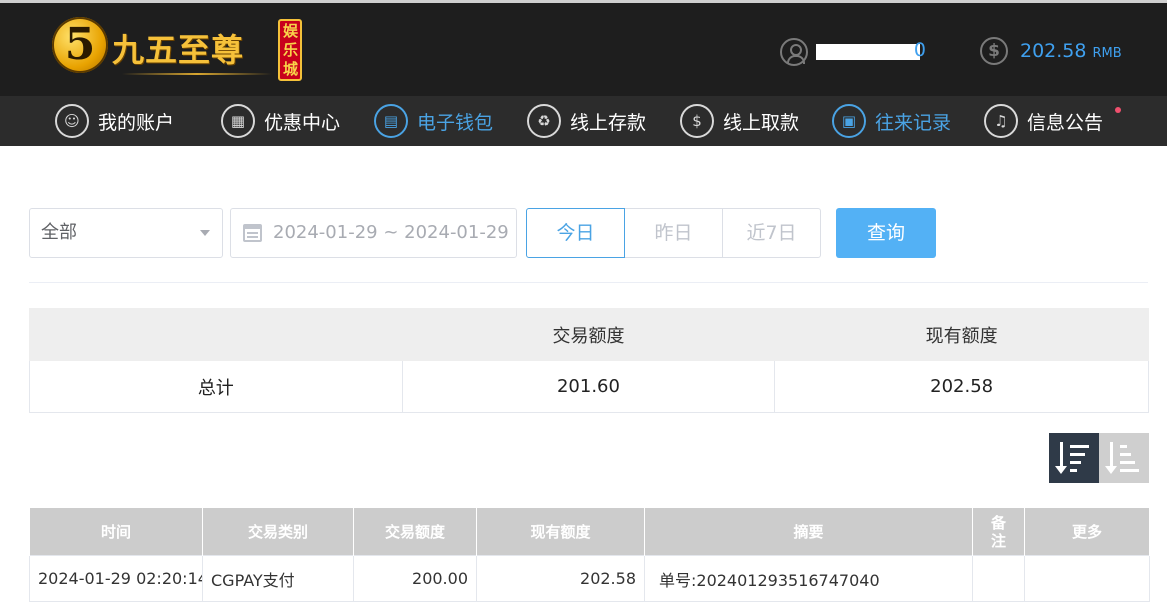  Describe the element at coordinates (544, 121) in the screenshot. I see `deposit-icon: ♻` at that location.